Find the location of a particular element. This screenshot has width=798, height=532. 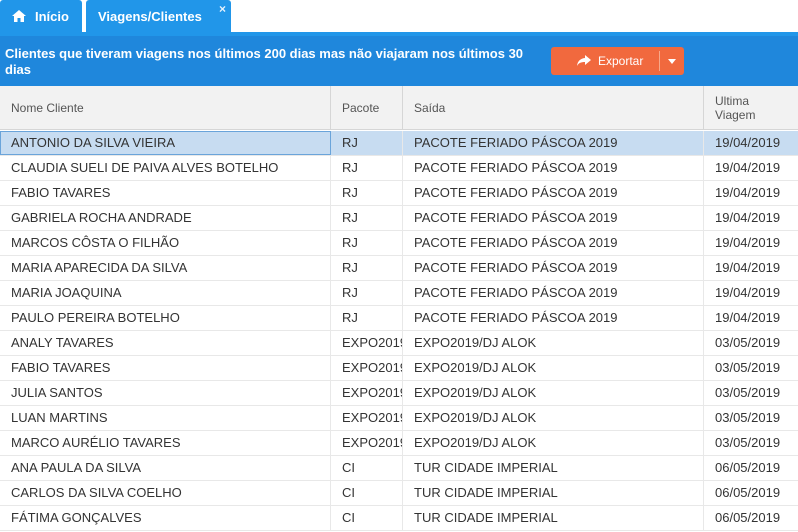

tab-home: Início is located at coordinates (41, 16).